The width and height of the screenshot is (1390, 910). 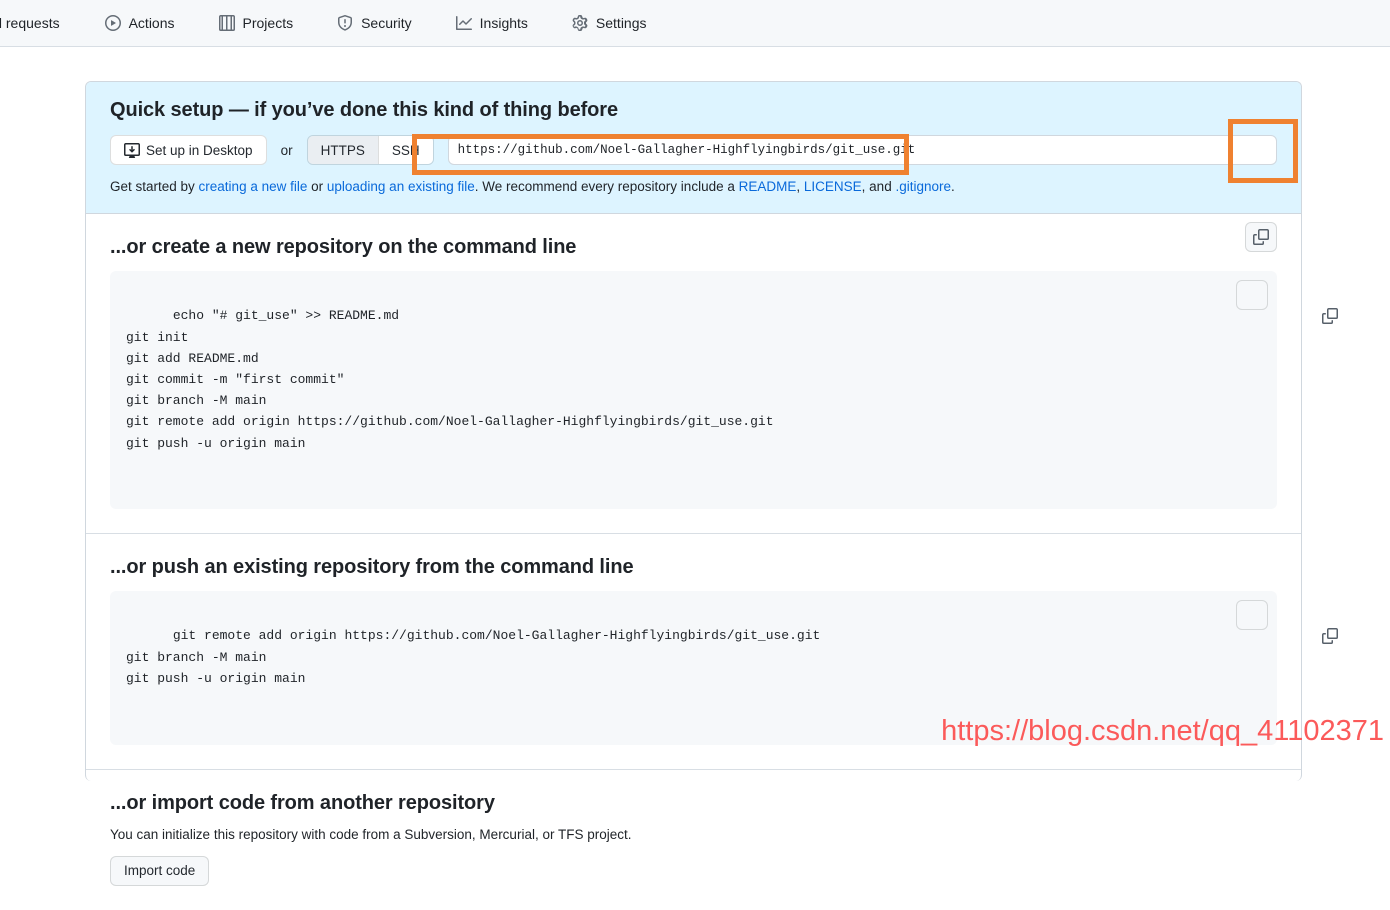 What do you see at coordinates (154, 186) in the screenshot?
I see `note-text-before: Get started by` at bounding box center [154, 186].